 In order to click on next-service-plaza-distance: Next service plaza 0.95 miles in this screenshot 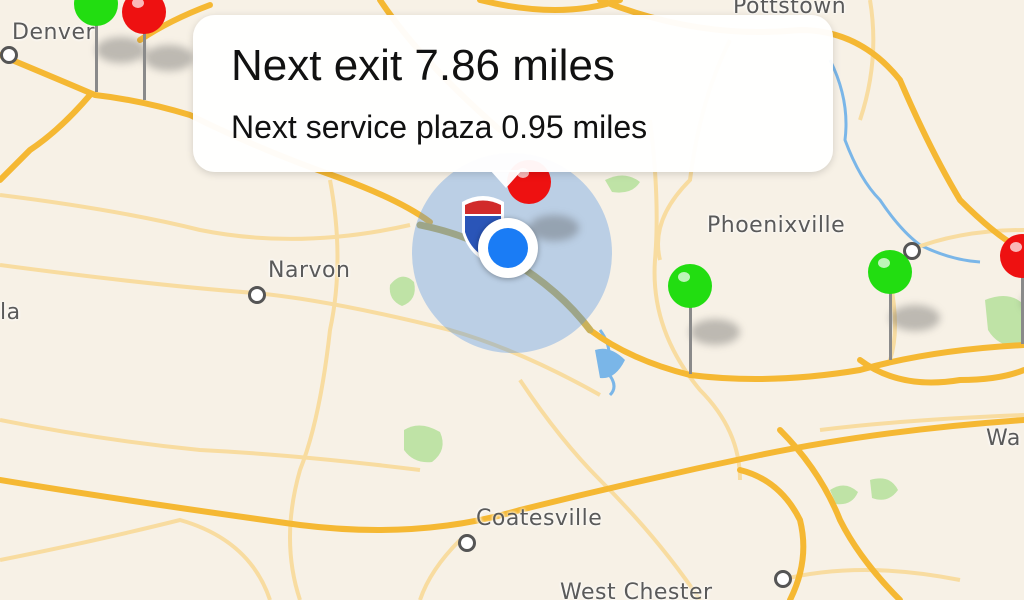, I will do `click(439, 127)`.